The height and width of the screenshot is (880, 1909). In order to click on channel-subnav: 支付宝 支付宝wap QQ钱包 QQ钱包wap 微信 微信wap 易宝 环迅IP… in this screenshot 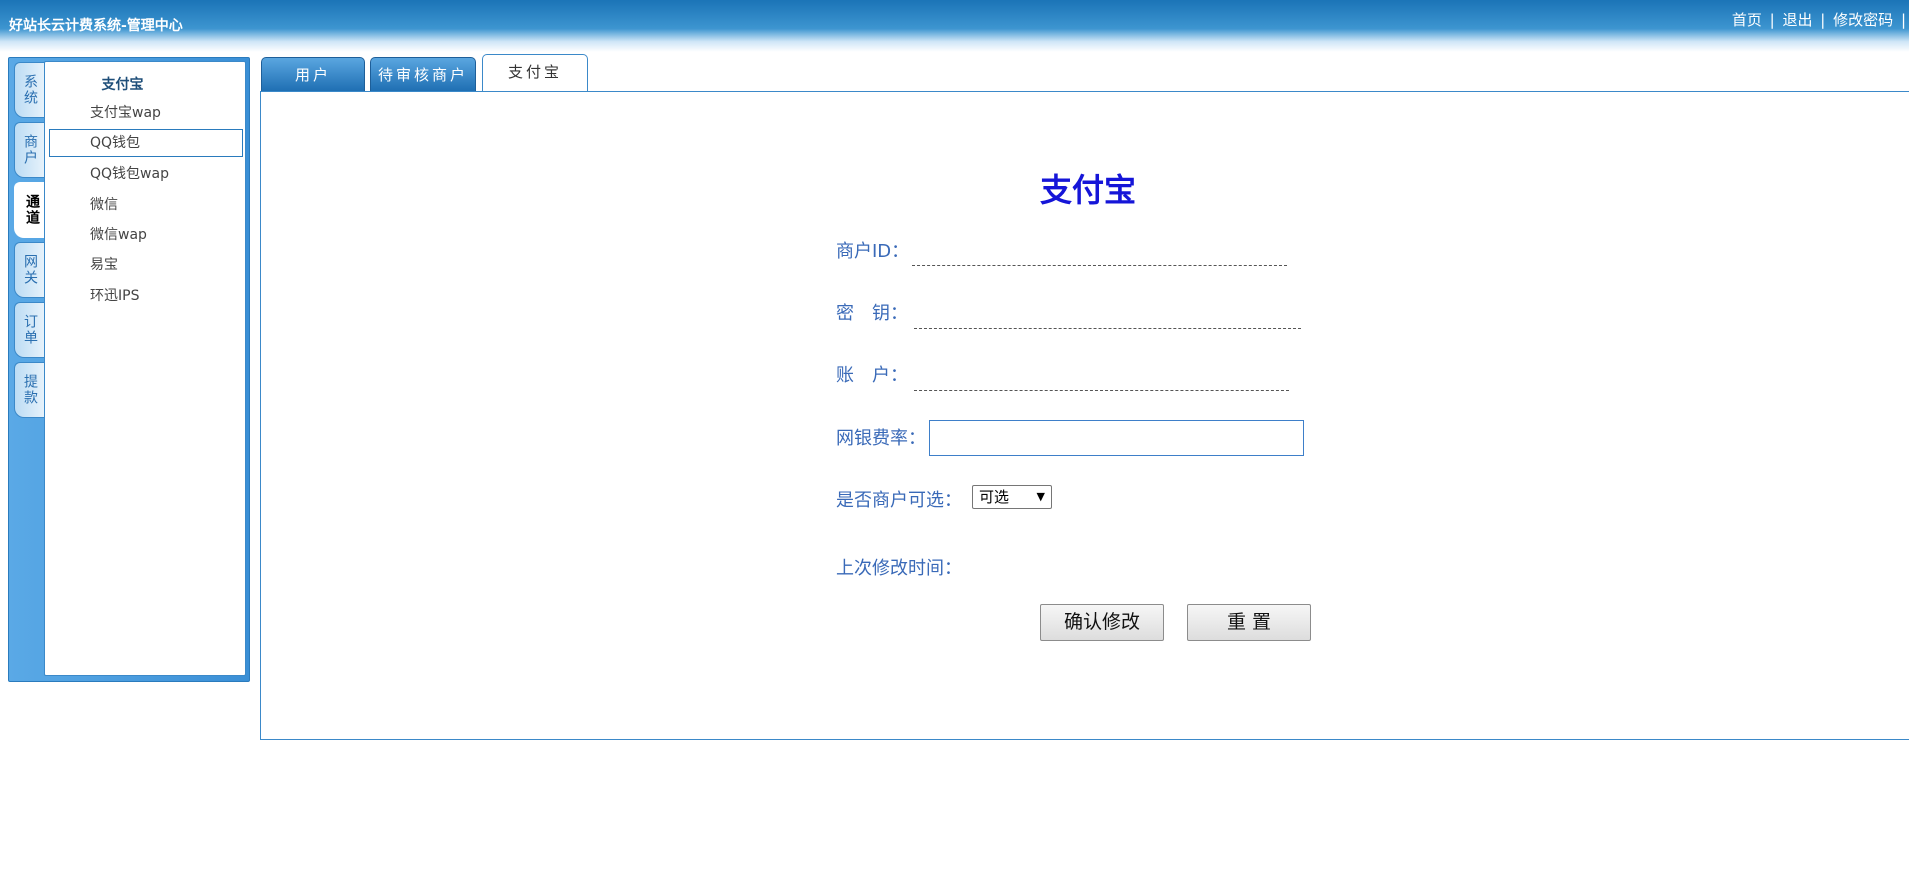, I will do `click(145, 368)`.